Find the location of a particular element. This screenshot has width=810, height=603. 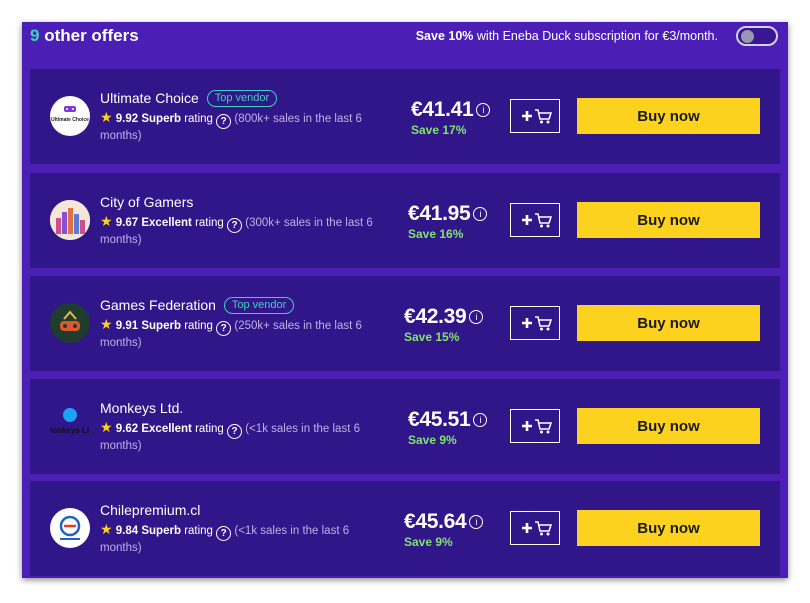

price-block: €41.41 i Save 17% is located at coordinates (461, 117).